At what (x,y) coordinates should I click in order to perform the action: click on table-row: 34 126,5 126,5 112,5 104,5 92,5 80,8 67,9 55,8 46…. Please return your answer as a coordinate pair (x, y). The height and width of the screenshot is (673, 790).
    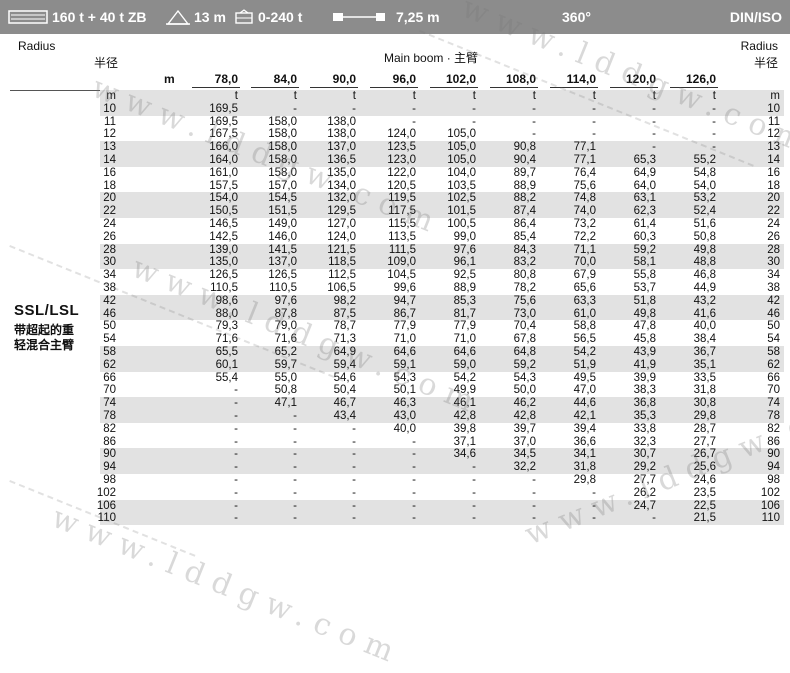
    Looking at the image, I should click on (397, 275).